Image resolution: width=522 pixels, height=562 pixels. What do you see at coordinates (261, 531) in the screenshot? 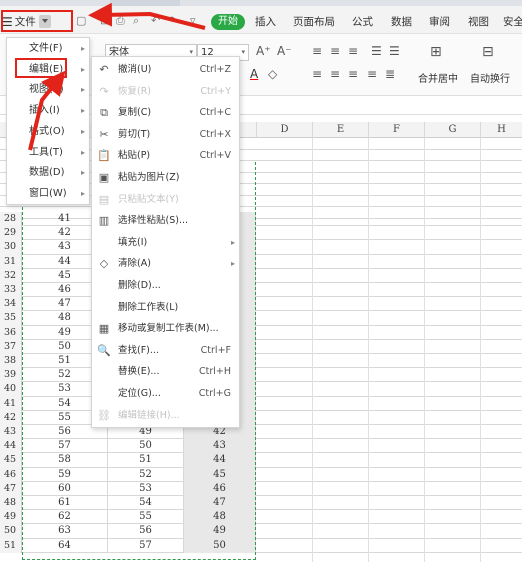
I see `table-row: 50 63 56 49` at bounding box center [261, 531].